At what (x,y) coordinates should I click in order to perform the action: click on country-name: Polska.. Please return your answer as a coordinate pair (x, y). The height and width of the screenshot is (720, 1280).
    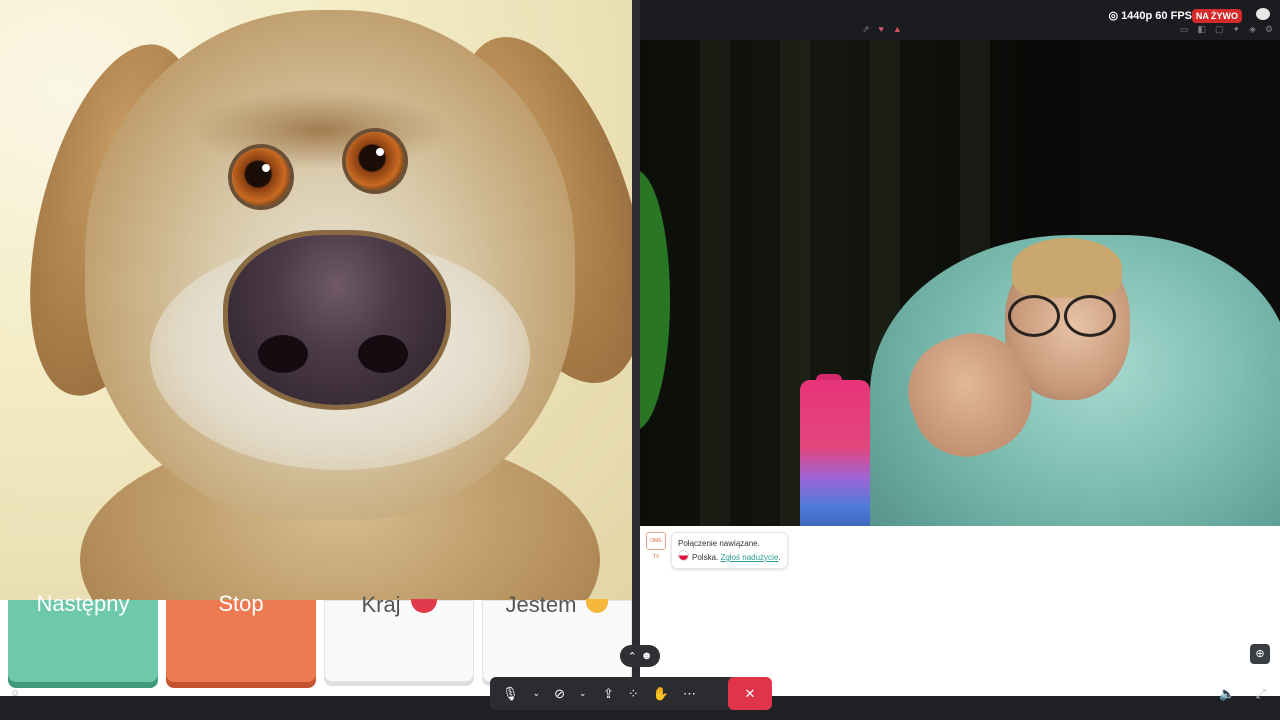
    Looking at the image, I should click on (705, 557).